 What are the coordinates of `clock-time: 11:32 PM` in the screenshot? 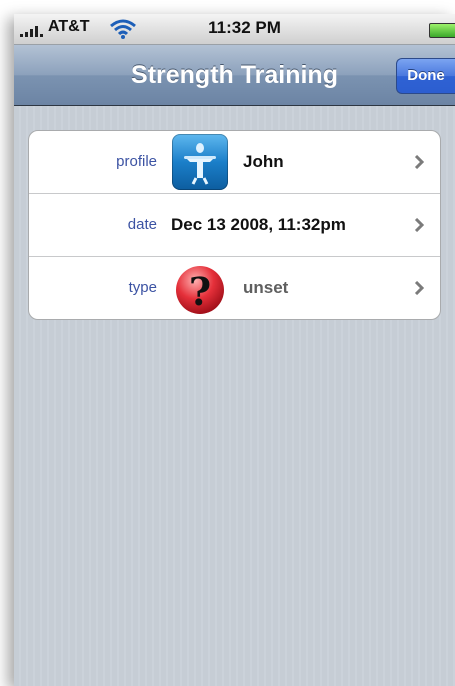 It's located at (244, 27).